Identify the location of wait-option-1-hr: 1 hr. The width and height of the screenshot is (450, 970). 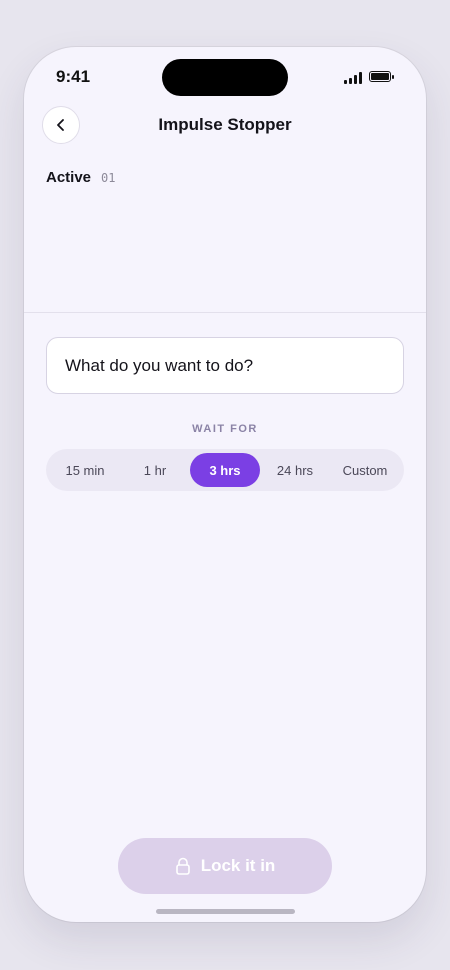
(155, 470).